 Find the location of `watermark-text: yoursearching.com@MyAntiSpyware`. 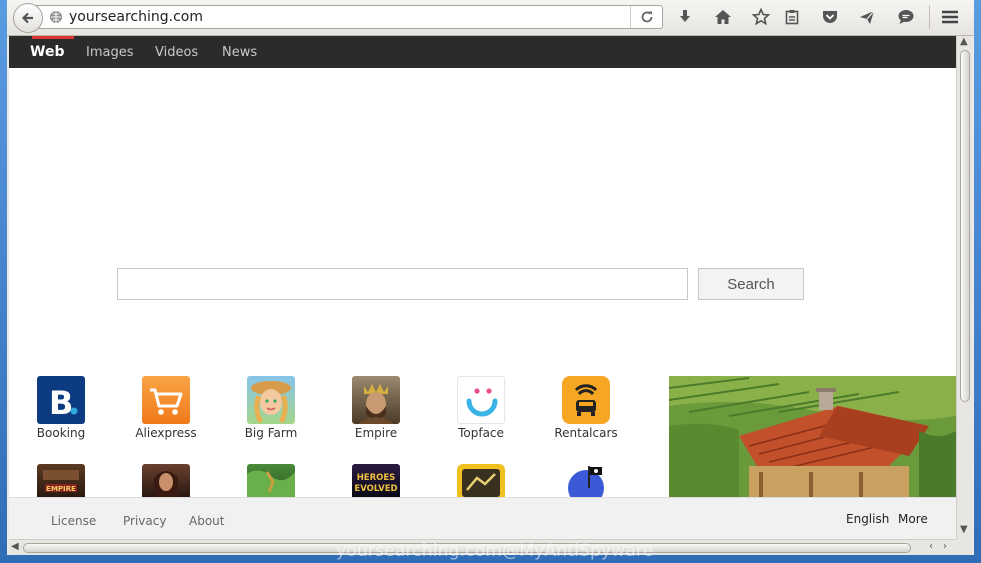

watermark-text: yoursearching.com@MyAntiSpyware is located at coordinates (495, 551).